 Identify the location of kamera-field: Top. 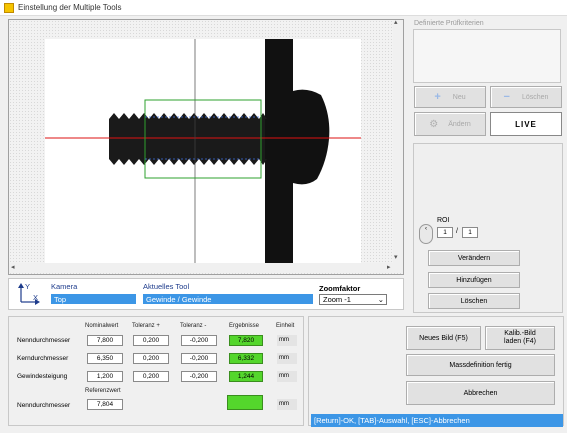
(93, 299).